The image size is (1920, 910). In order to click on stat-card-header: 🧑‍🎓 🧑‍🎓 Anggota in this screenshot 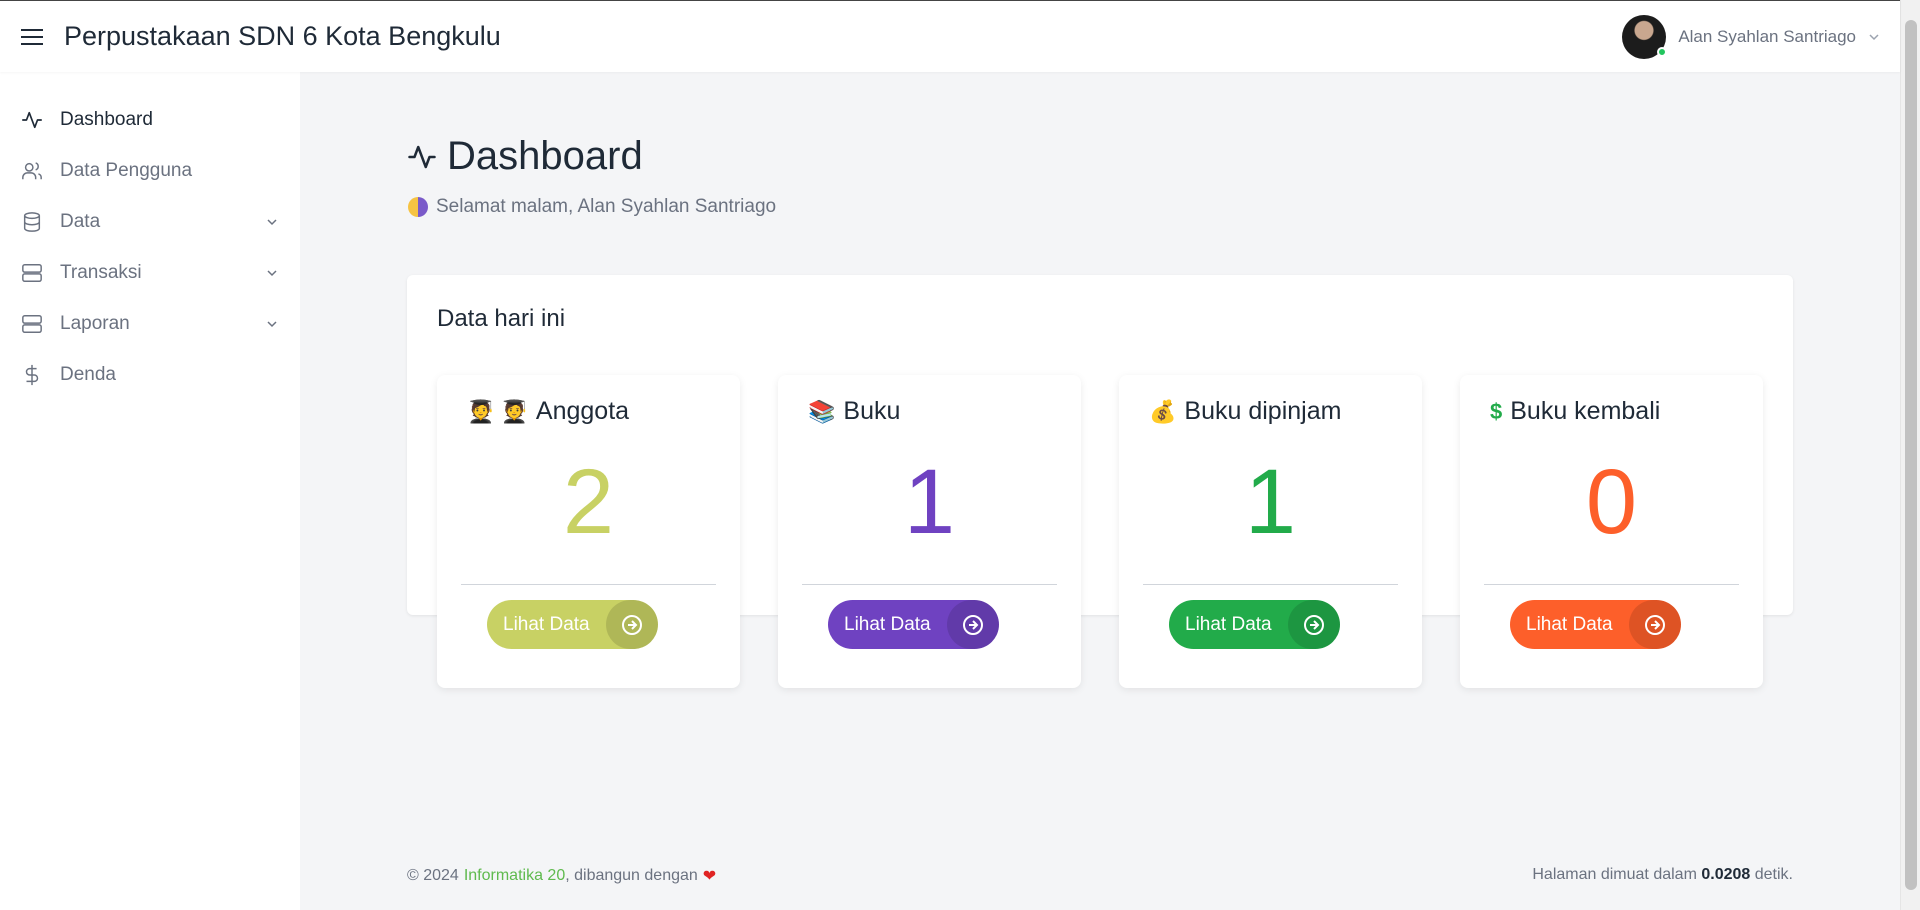, I will do `click(548, 411)`.